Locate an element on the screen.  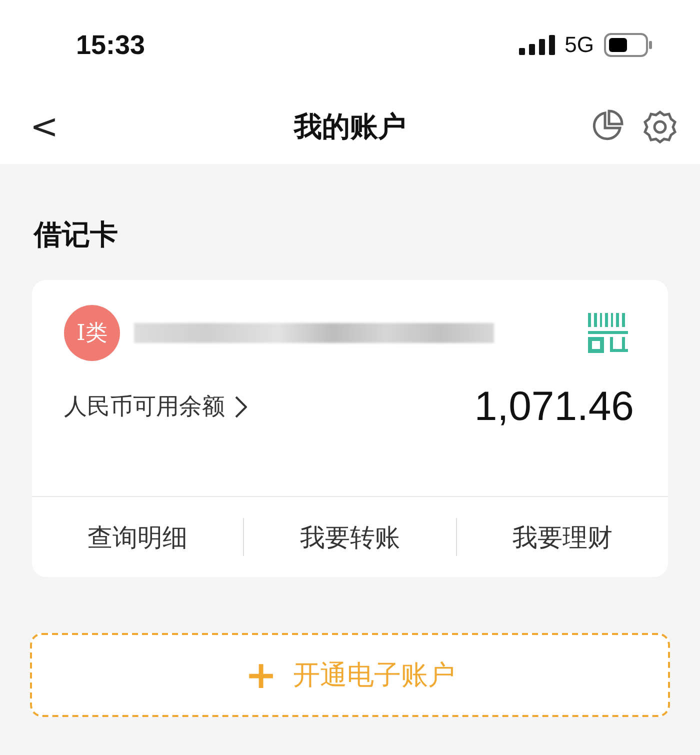
card-action-button: 我要转账 is located at coordinates (350, 537).